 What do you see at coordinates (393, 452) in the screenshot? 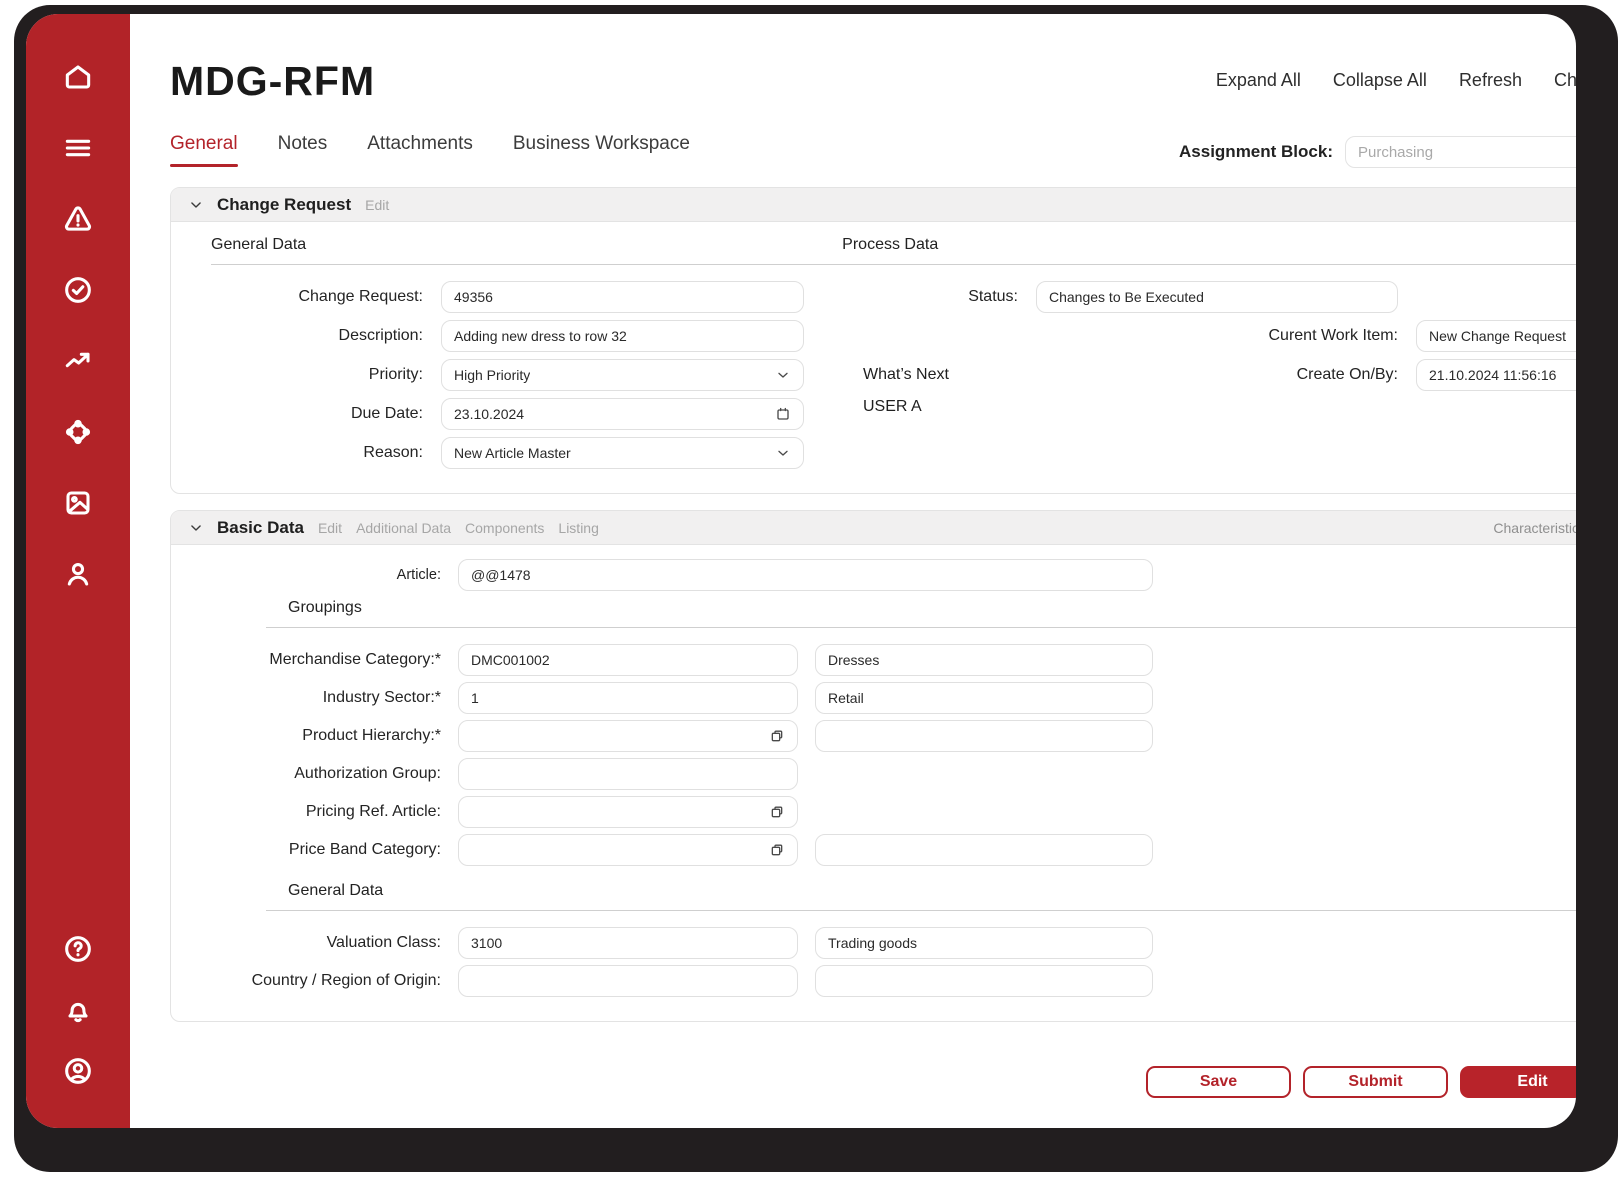
I see `field-label: Reason:` at bounding box center [393, 452].